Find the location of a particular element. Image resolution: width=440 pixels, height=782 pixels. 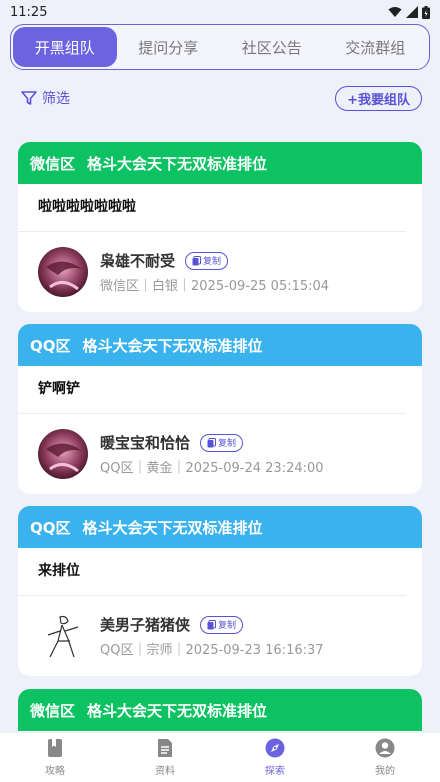

nav-profile: 我的 is located at coordinates (385, 757).